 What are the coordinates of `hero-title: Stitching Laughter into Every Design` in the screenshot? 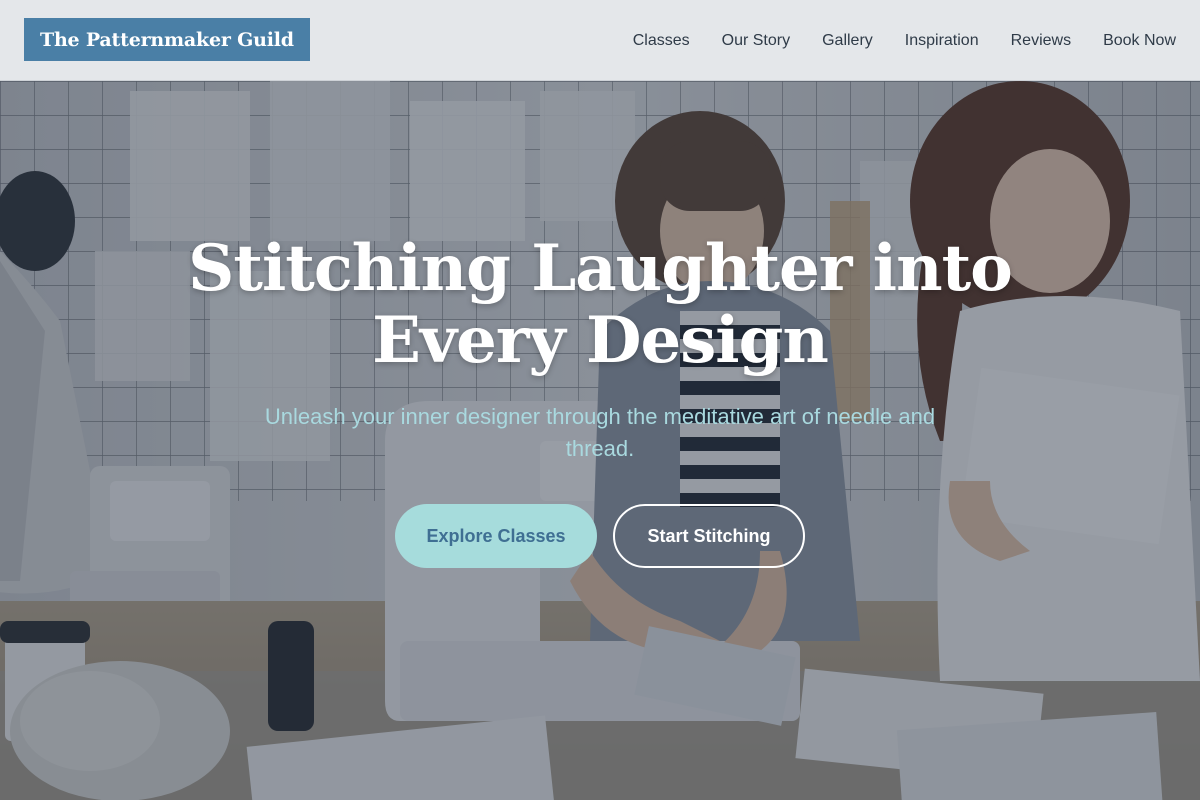 It's located at (600, 305).